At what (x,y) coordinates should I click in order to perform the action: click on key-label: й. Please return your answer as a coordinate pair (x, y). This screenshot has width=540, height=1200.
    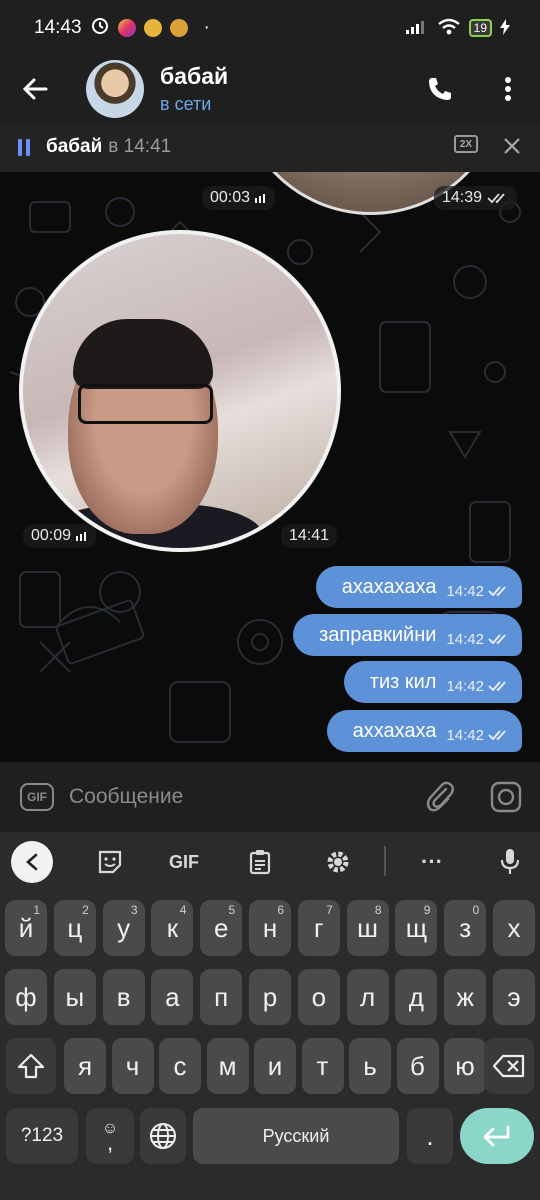
    Looking at the image, I should click on (26, 927).